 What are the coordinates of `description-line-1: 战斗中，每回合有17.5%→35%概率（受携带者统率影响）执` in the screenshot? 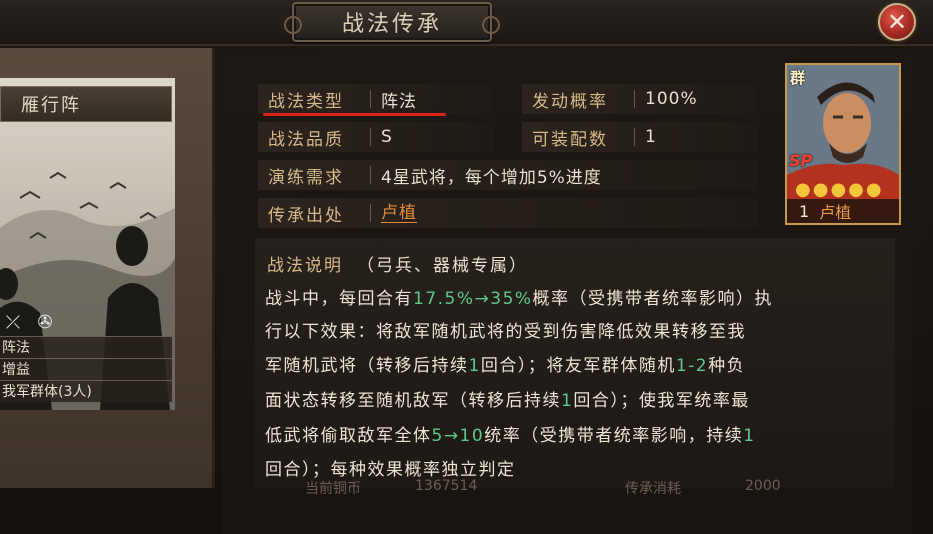 It's located at (519, 299).